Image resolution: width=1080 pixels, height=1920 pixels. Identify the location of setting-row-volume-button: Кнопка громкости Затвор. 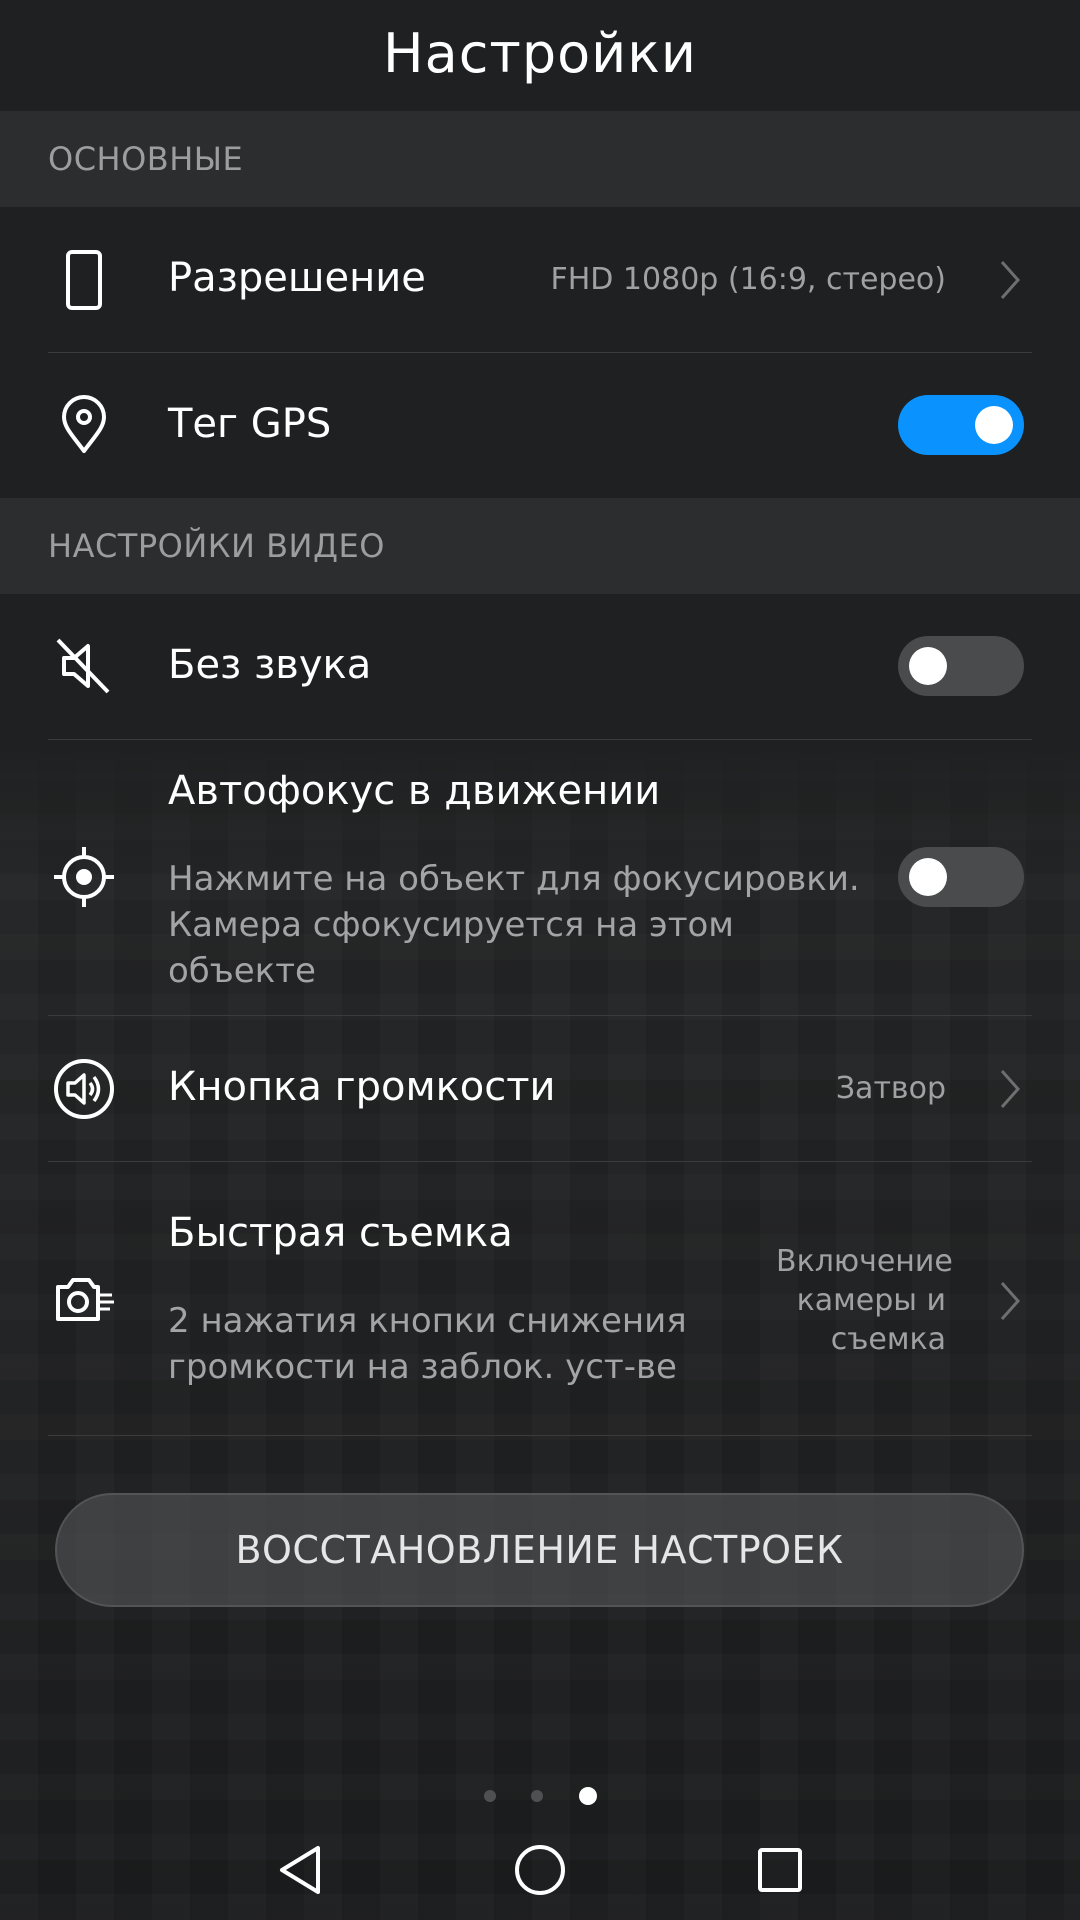
(540, 1089).